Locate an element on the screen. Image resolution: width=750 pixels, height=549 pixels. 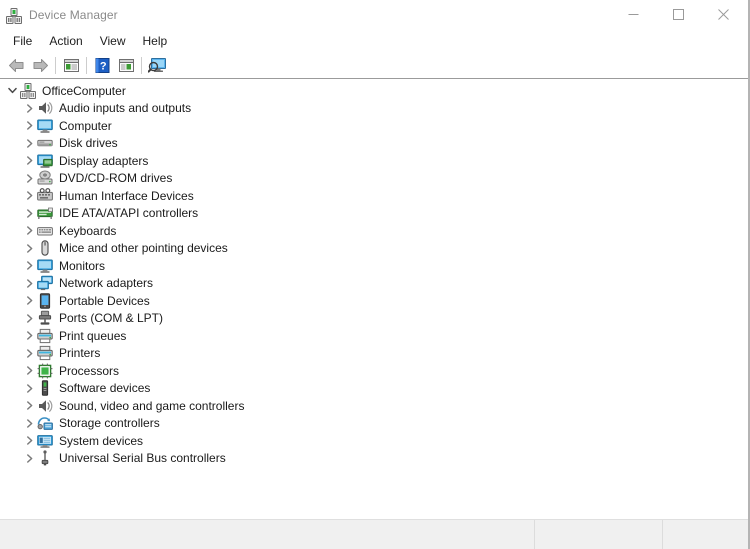
tree-node: Disk drives is located at coordinates (374, 144).